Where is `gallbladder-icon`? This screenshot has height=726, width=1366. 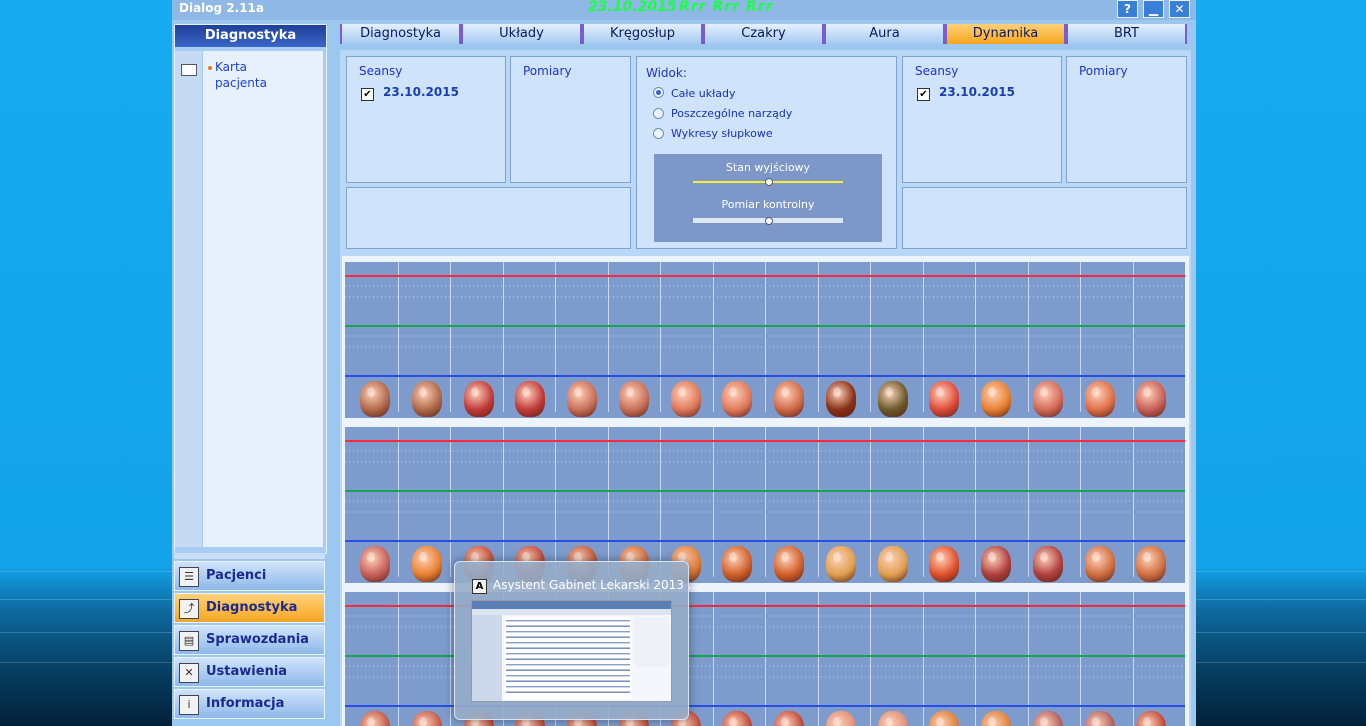
gallbladder-icon is located at coordinates (893, 399).